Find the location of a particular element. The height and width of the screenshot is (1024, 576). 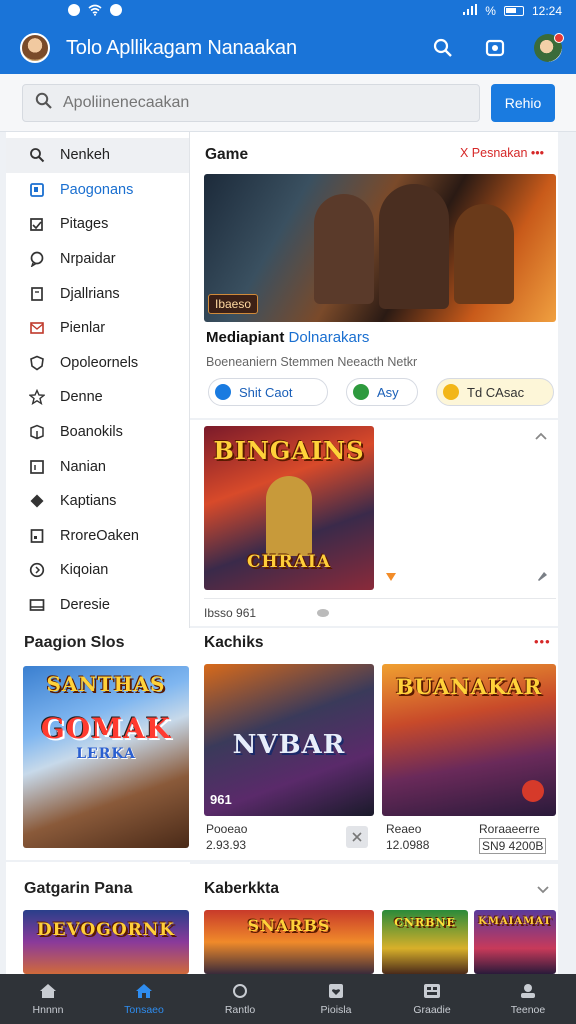

sidebar-item-nanian: Nanian is located at coordinates (97, 466).